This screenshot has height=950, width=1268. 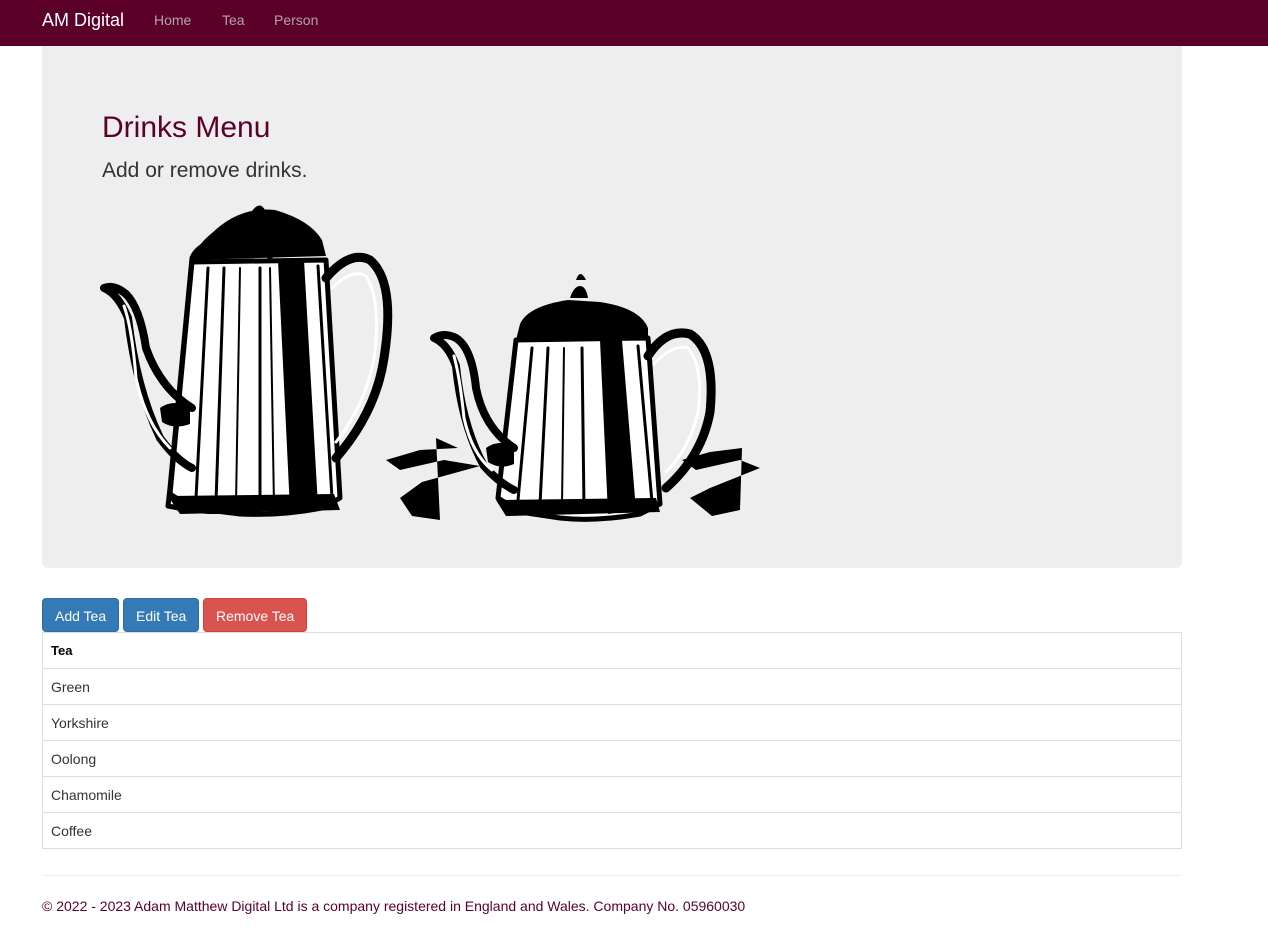 I want to click on table-row: Green, so click(x=612, y=686).